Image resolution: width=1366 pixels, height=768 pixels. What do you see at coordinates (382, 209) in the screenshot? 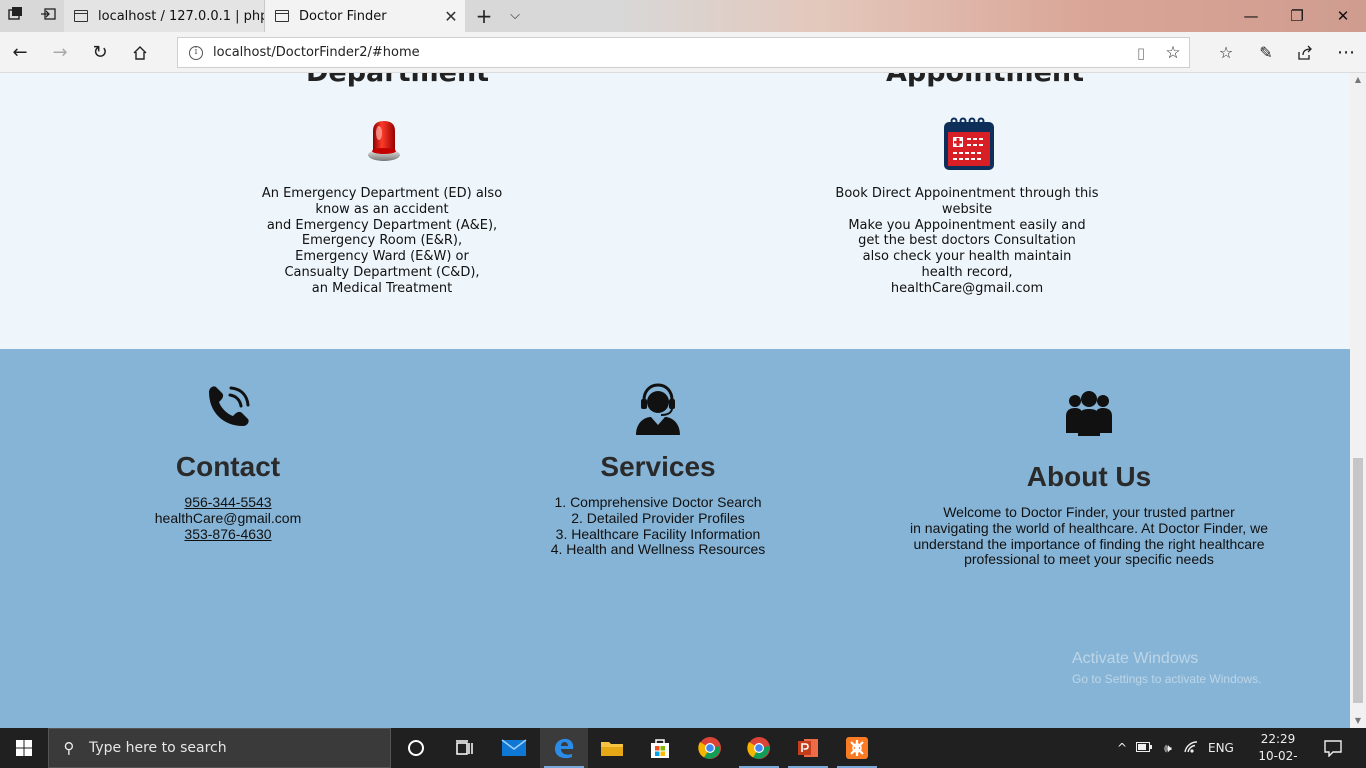
I see `text-line: know as an accident` at bounding box center [382, 209].